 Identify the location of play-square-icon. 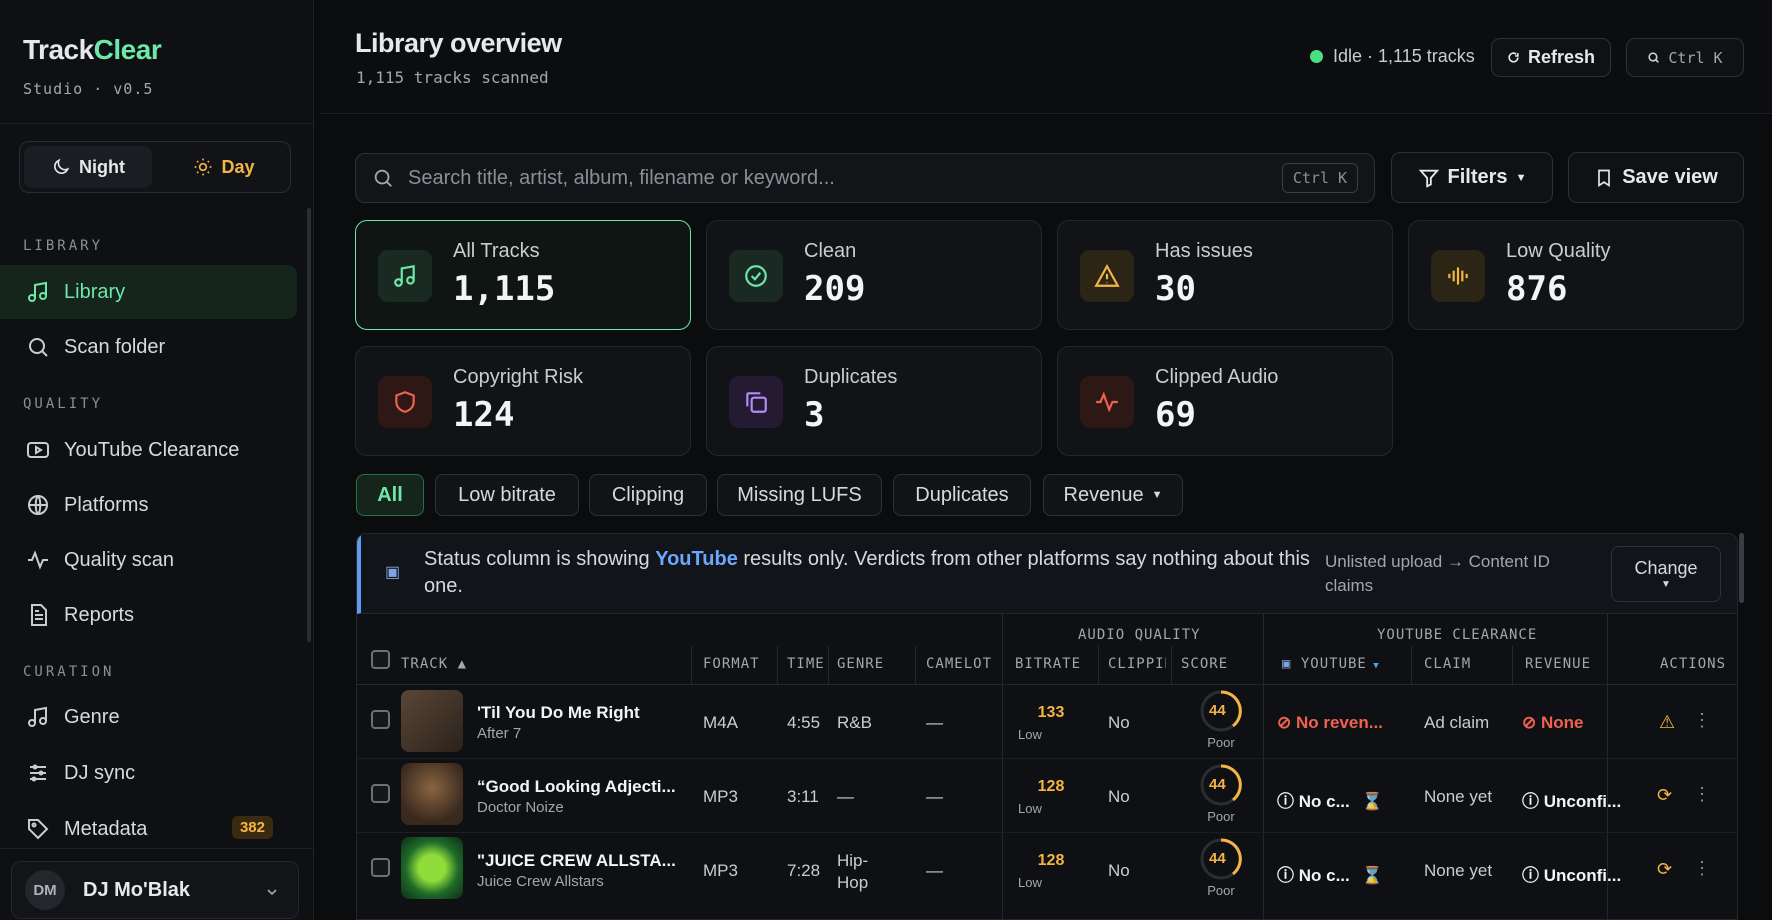
(38, 450).